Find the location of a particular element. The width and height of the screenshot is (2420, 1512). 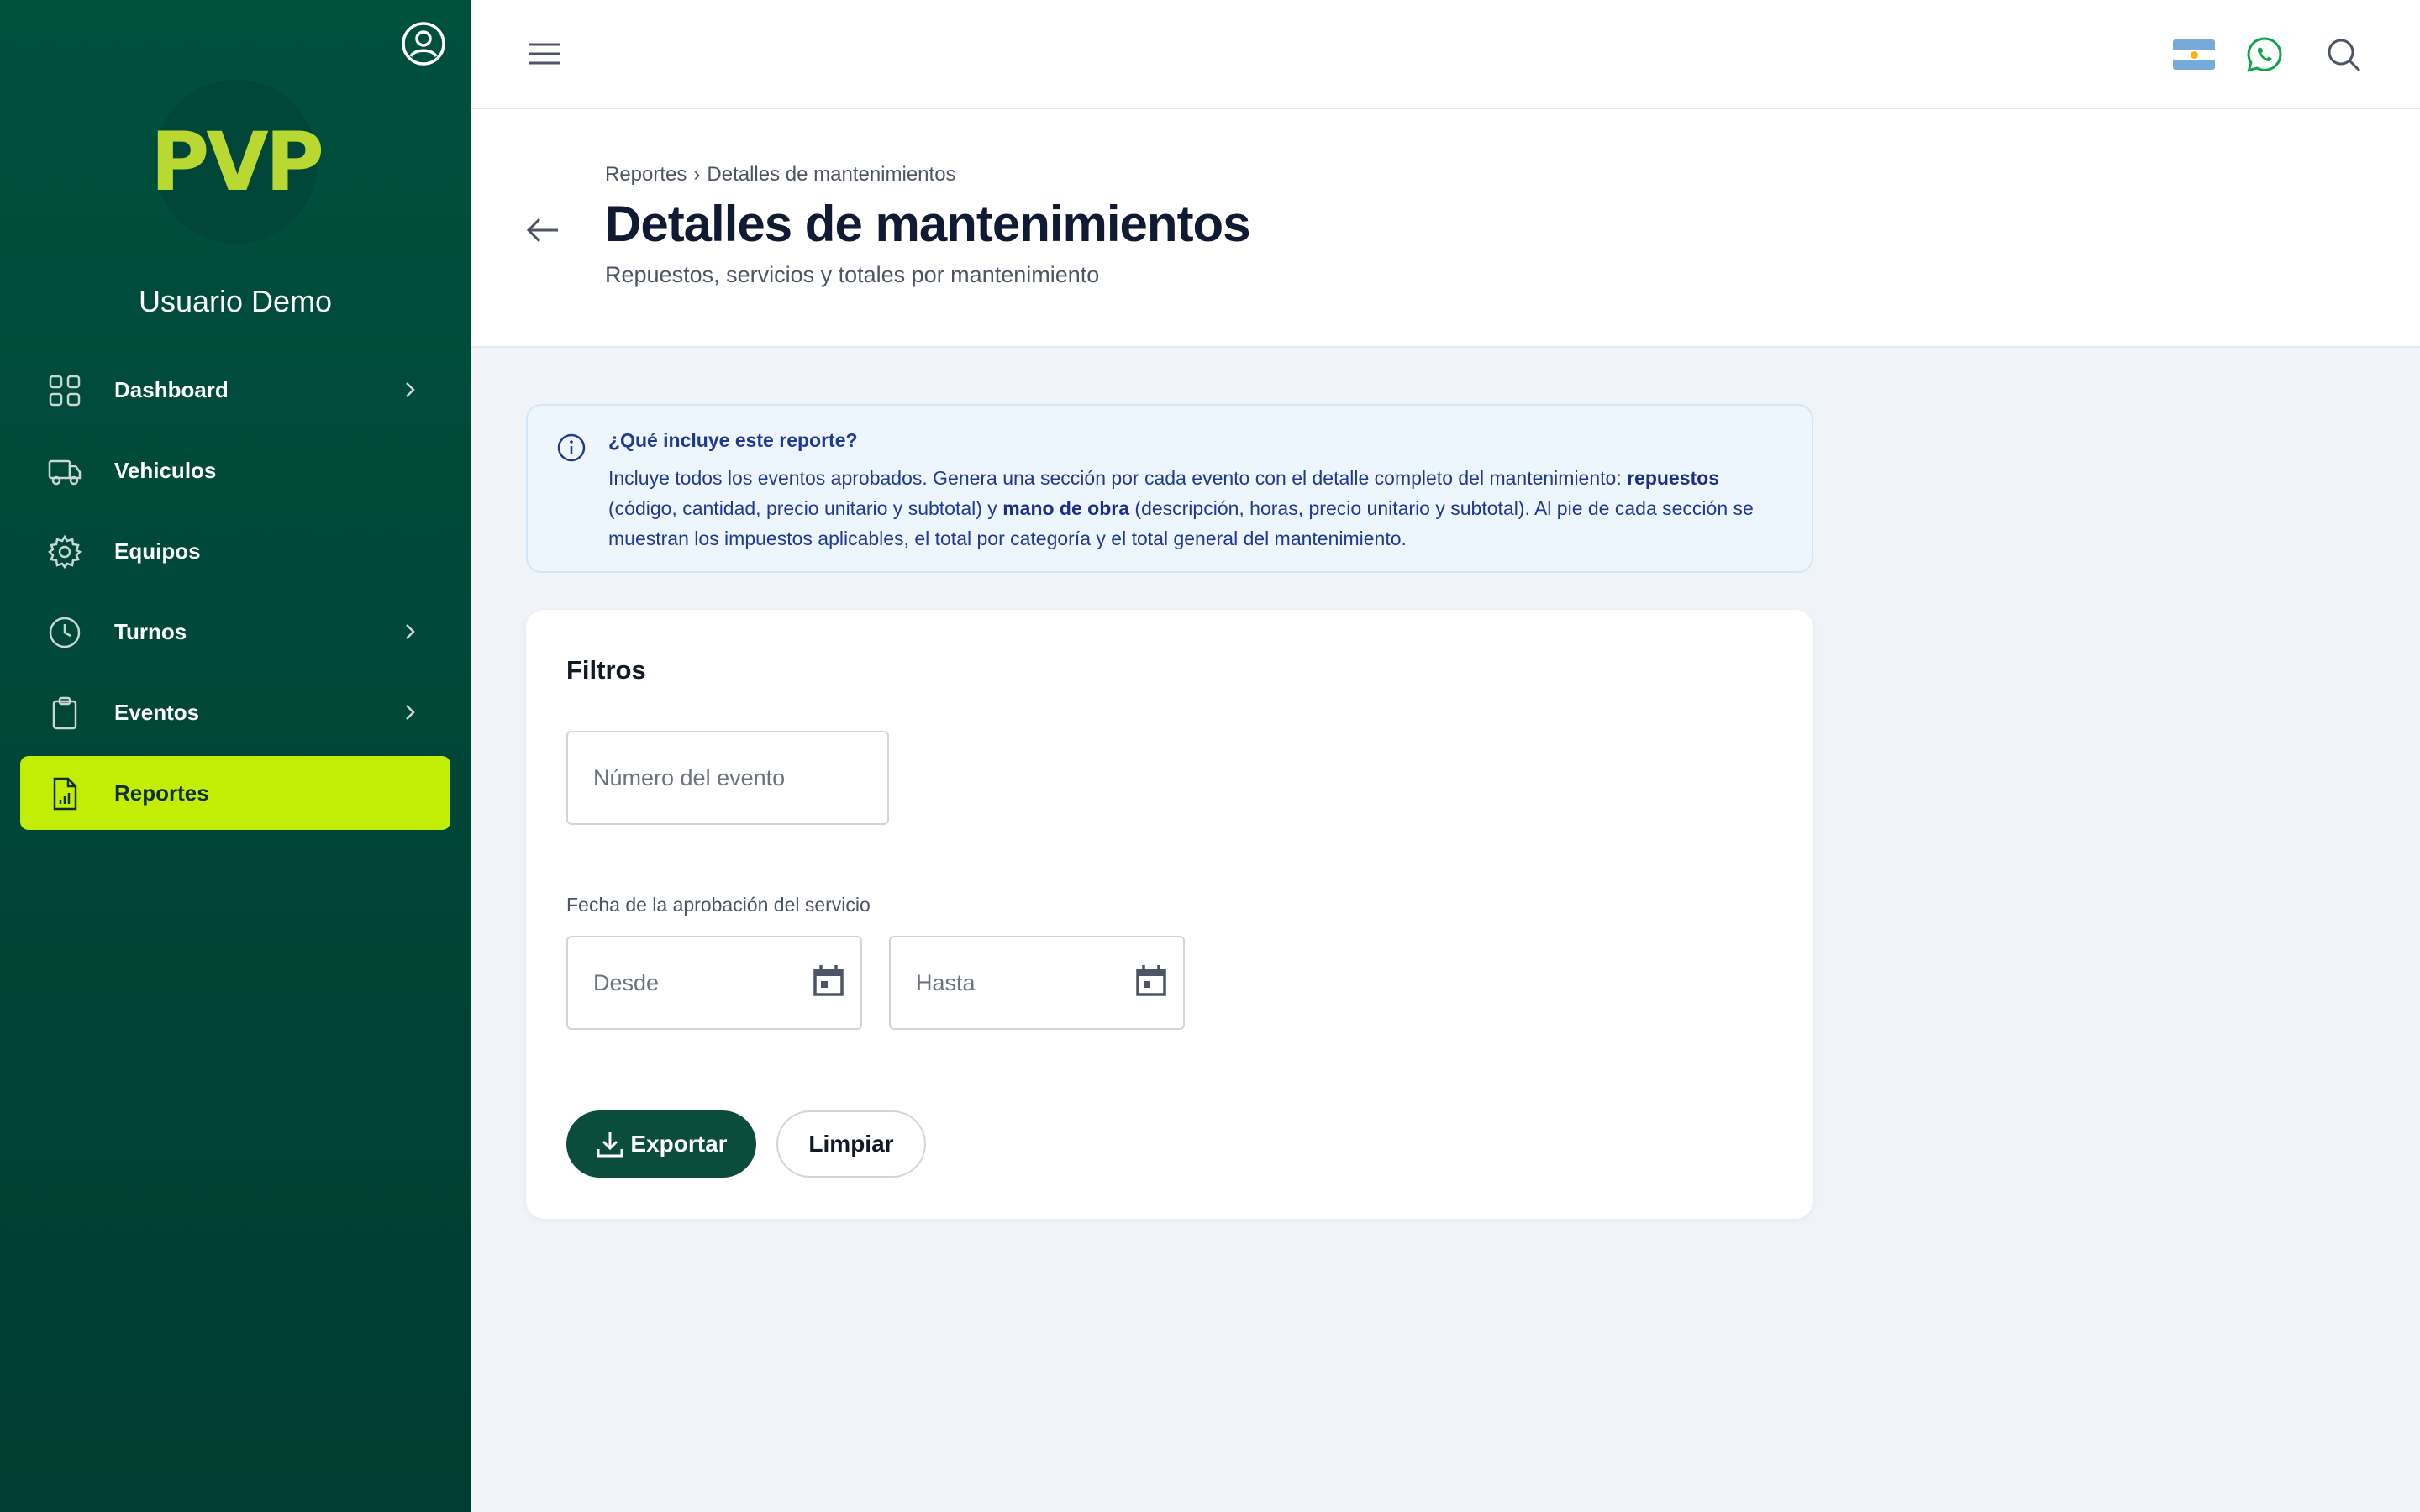

top-bar is located at coordinates (1445, 54).